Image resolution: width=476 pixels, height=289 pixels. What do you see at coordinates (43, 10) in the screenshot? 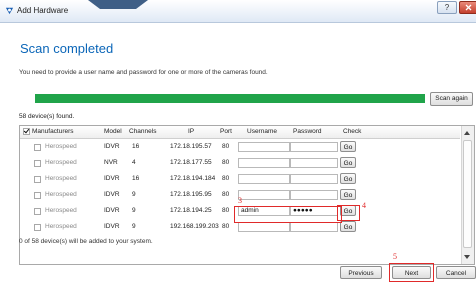
I see `window-title: Add Hardware` at bounding box center [43, 10].